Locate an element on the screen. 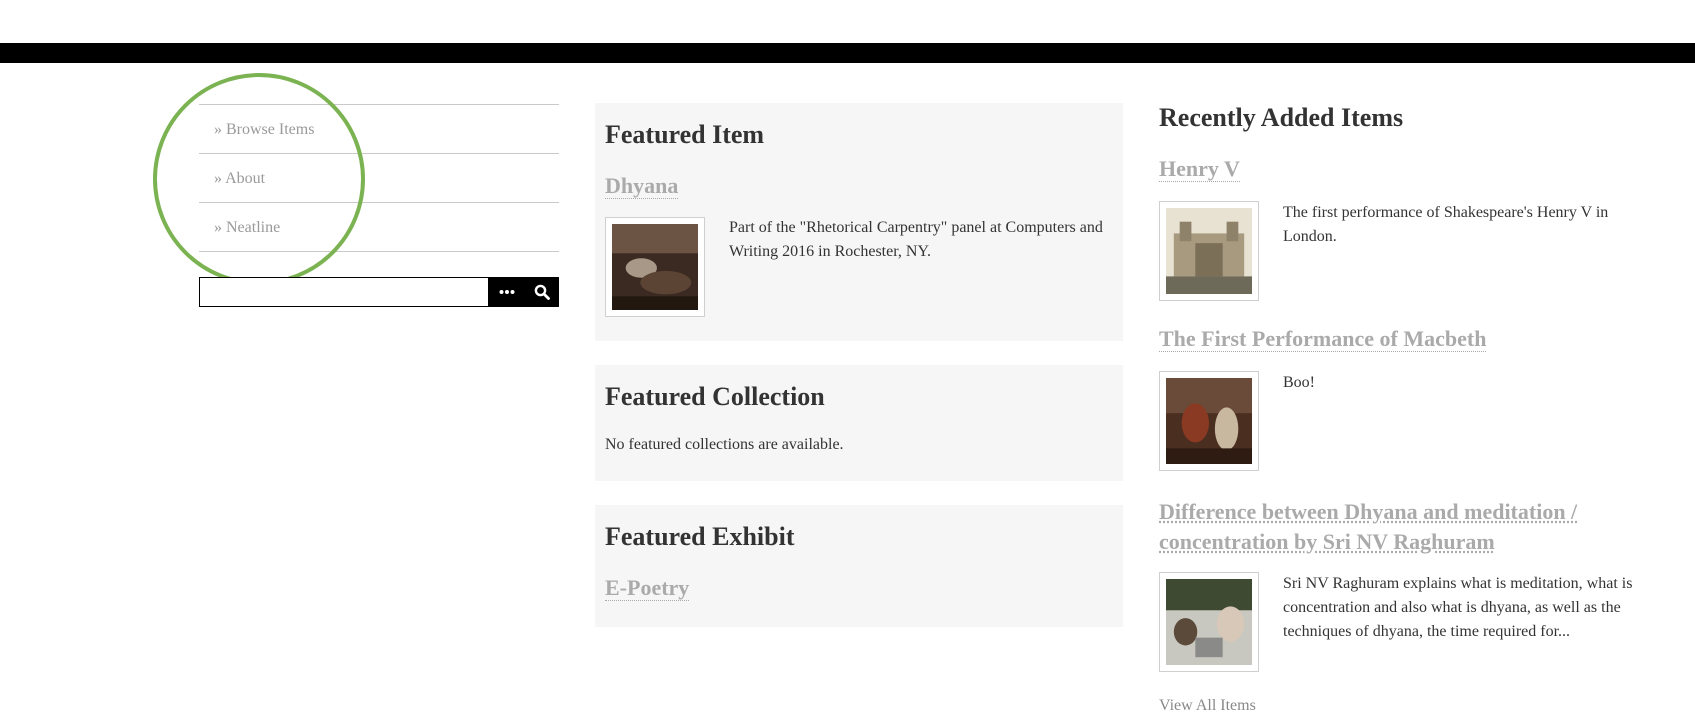 This screenshot has width=1695, height=715. search-submit-button is located at coordinates (541, 292).